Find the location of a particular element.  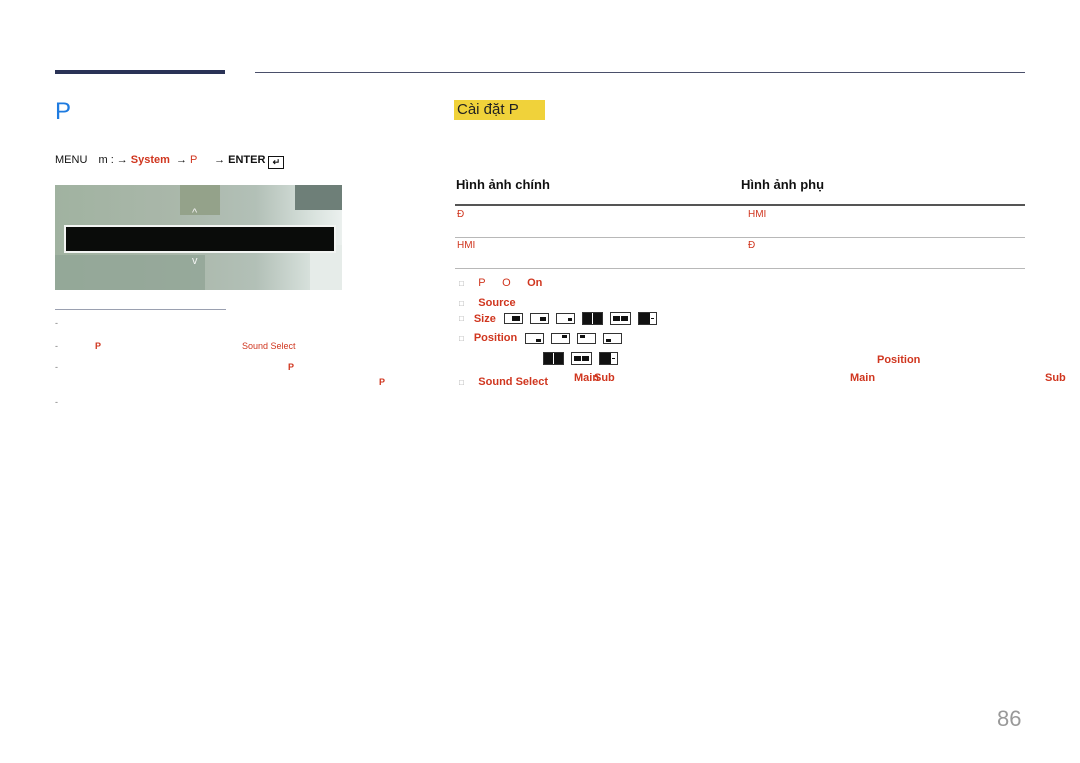

option-sound-select: □ Sound Select Main Sub Main Sub is located at coordinates (769, 381).